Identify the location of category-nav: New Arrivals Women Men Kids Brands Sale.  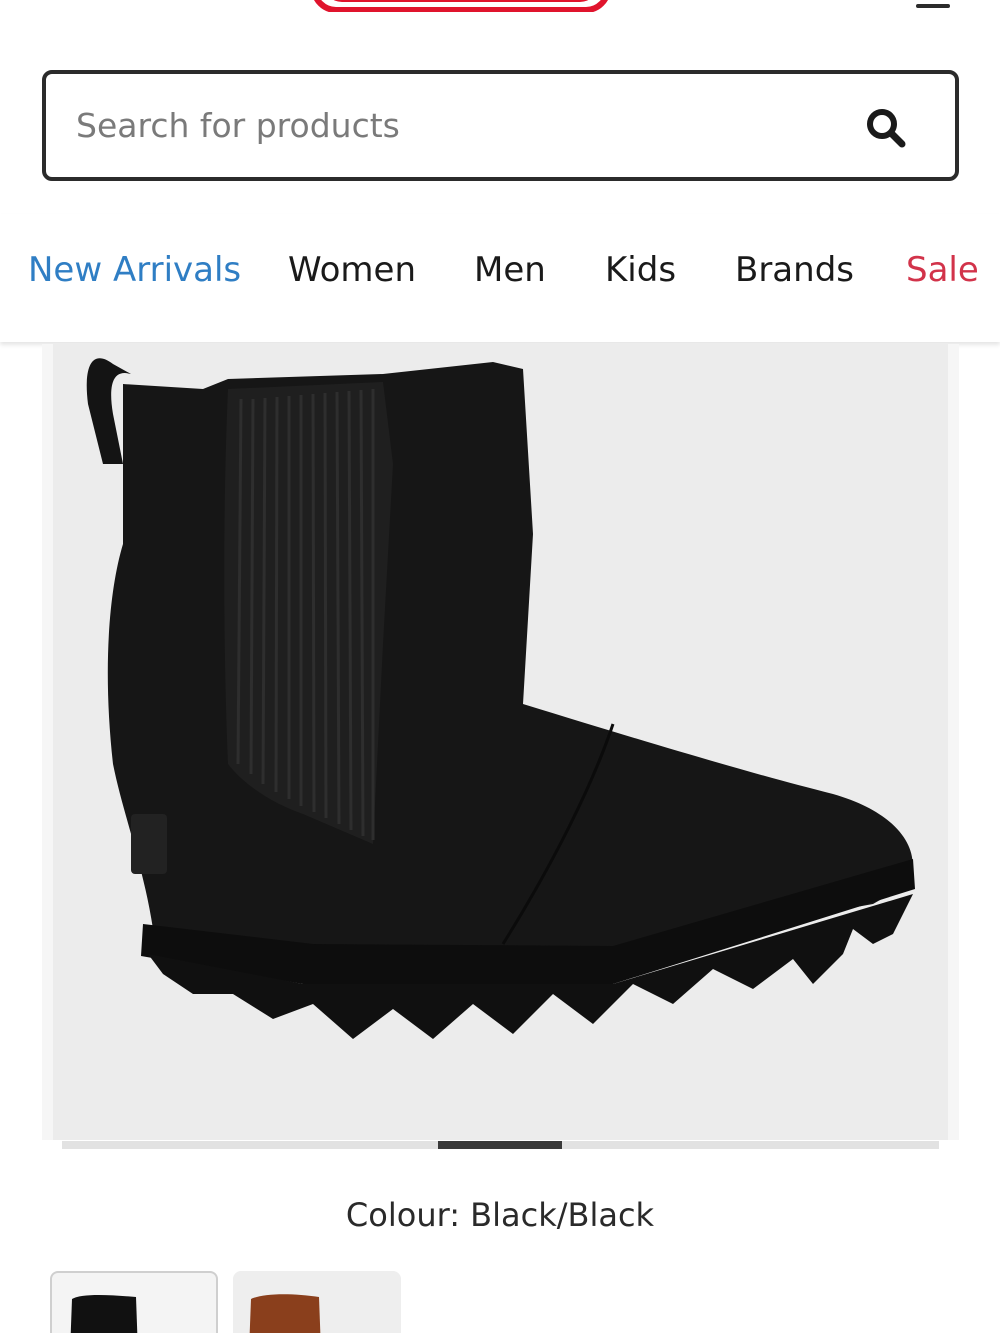
(500, 278).